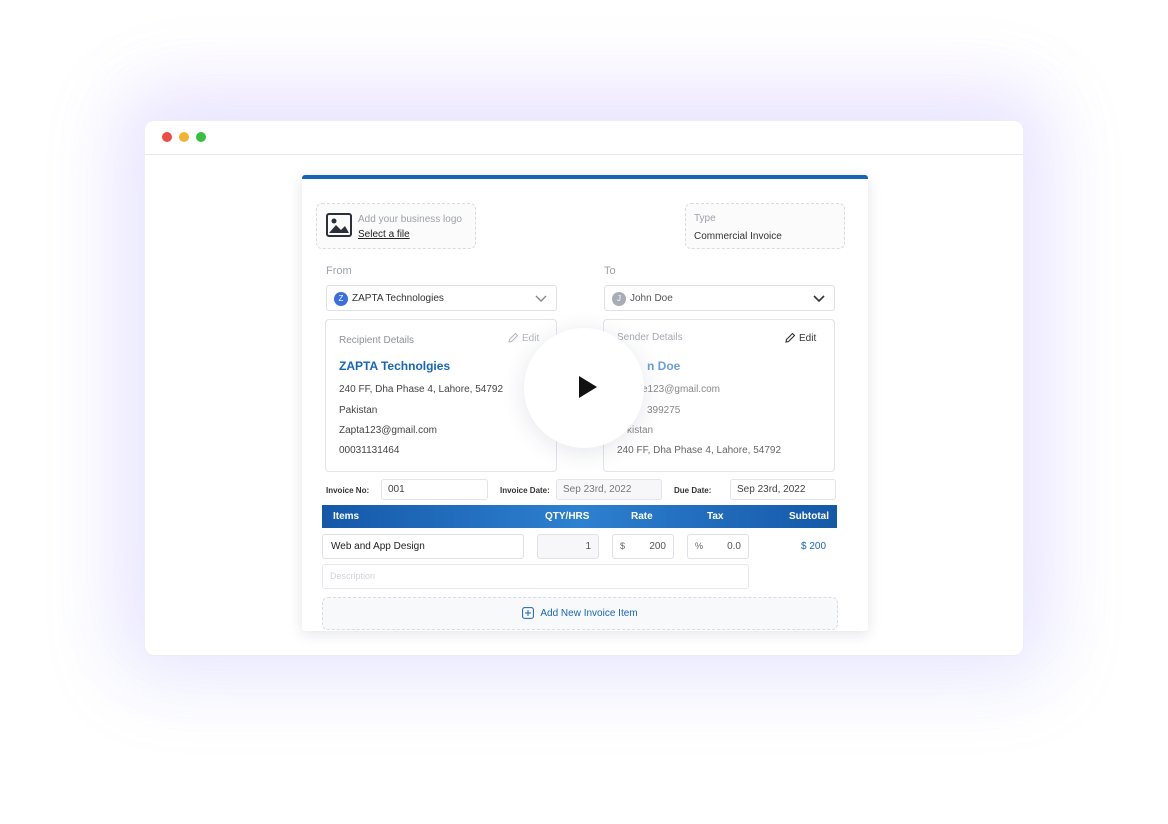 This screenshot has height=824, width=1168. Describe the element at coordinates (738, 236) in the screenshot. I see `invoice-type-value: Commercial Invoice` at that location.